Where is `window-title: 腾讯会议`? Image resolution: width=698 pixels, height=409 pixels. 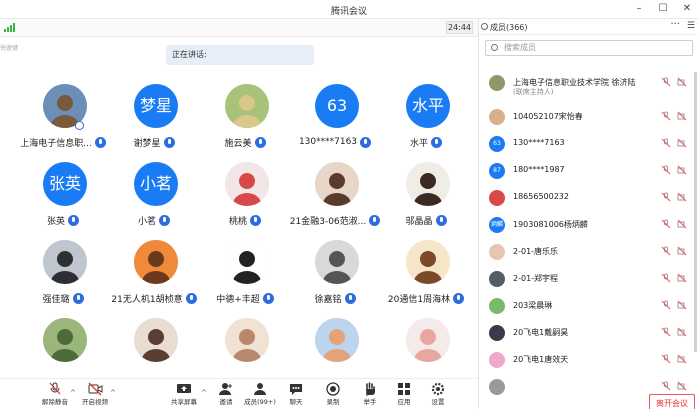 window-title: 腾讯会议 is located at coordinates (348, 12).